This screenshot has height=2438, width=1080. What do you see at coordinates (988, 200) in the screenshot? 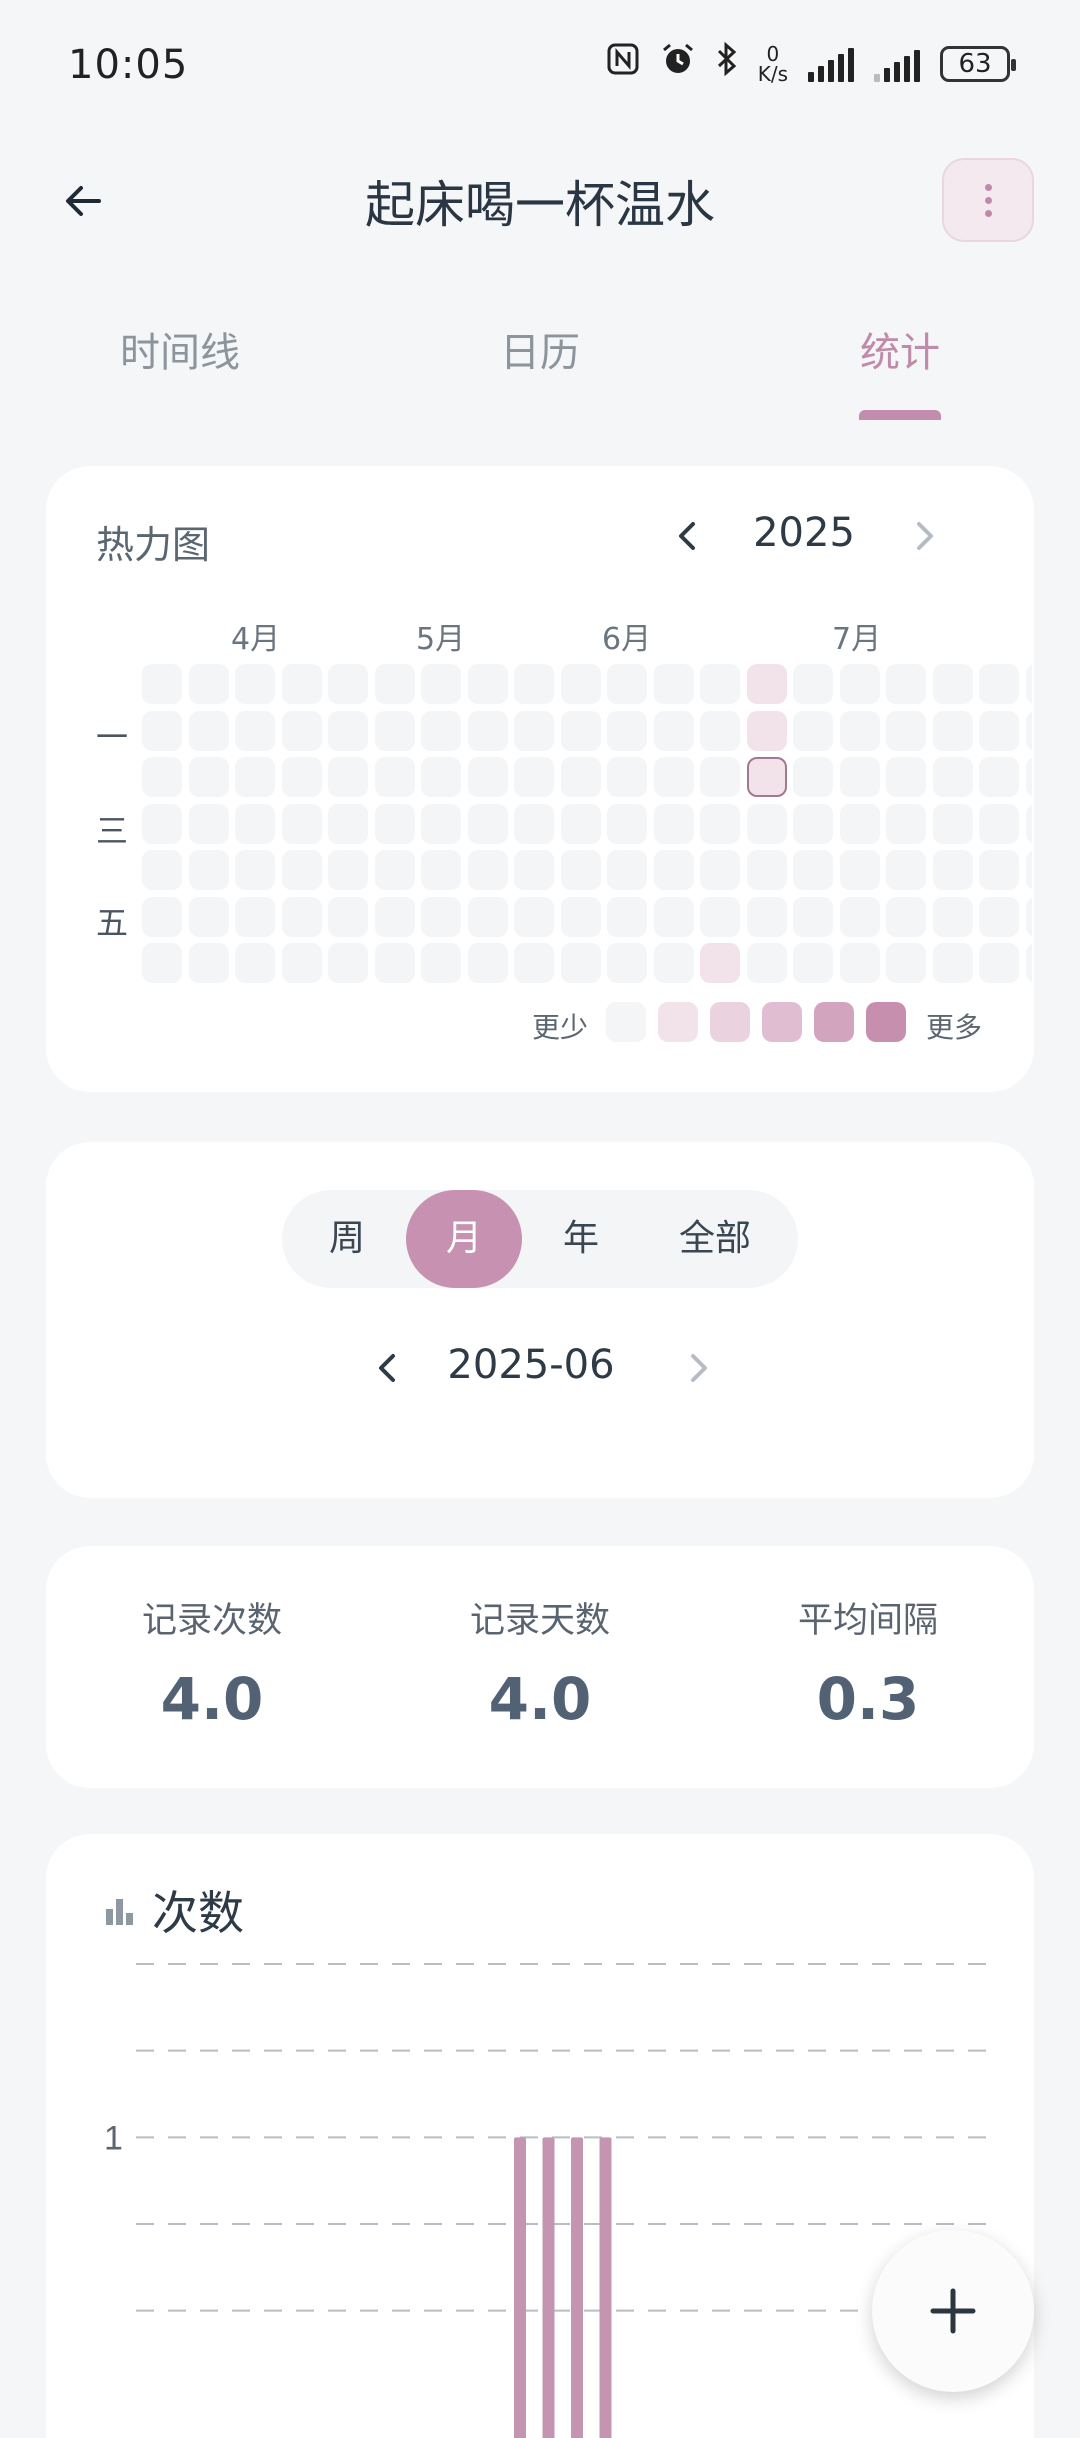
I see `more-button` at bounding box center [988, 200].